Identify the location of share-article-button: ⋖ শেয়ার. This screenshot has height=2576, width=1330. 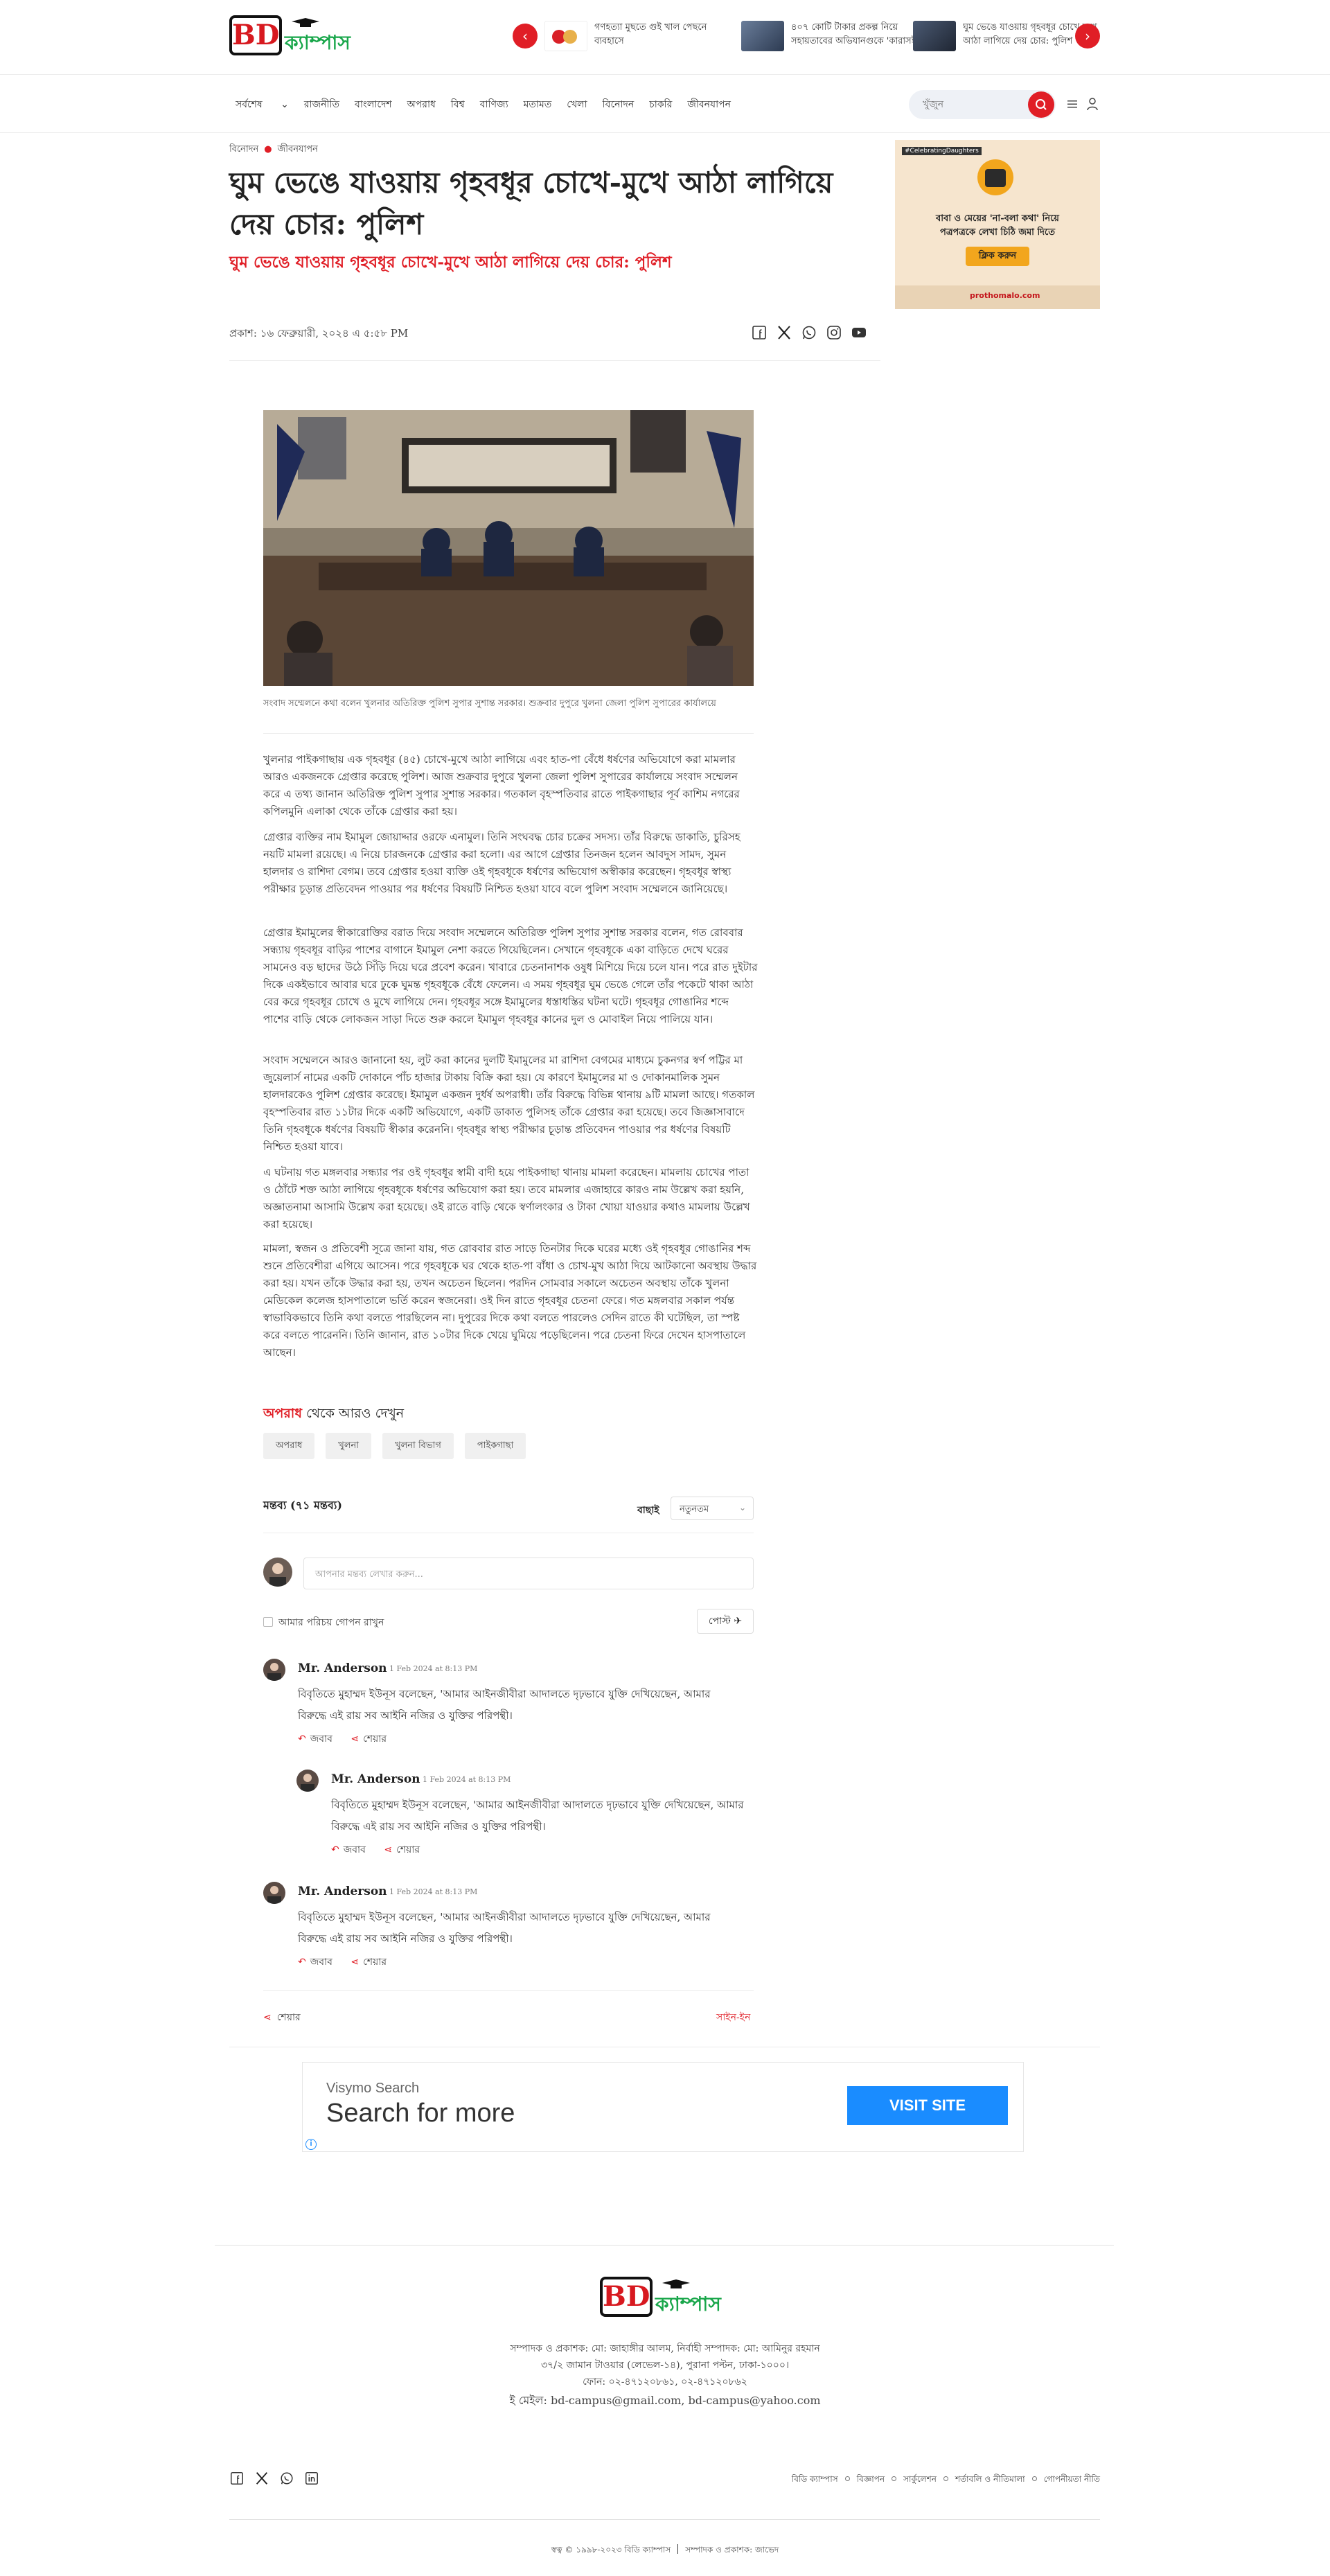
(282, 2018).